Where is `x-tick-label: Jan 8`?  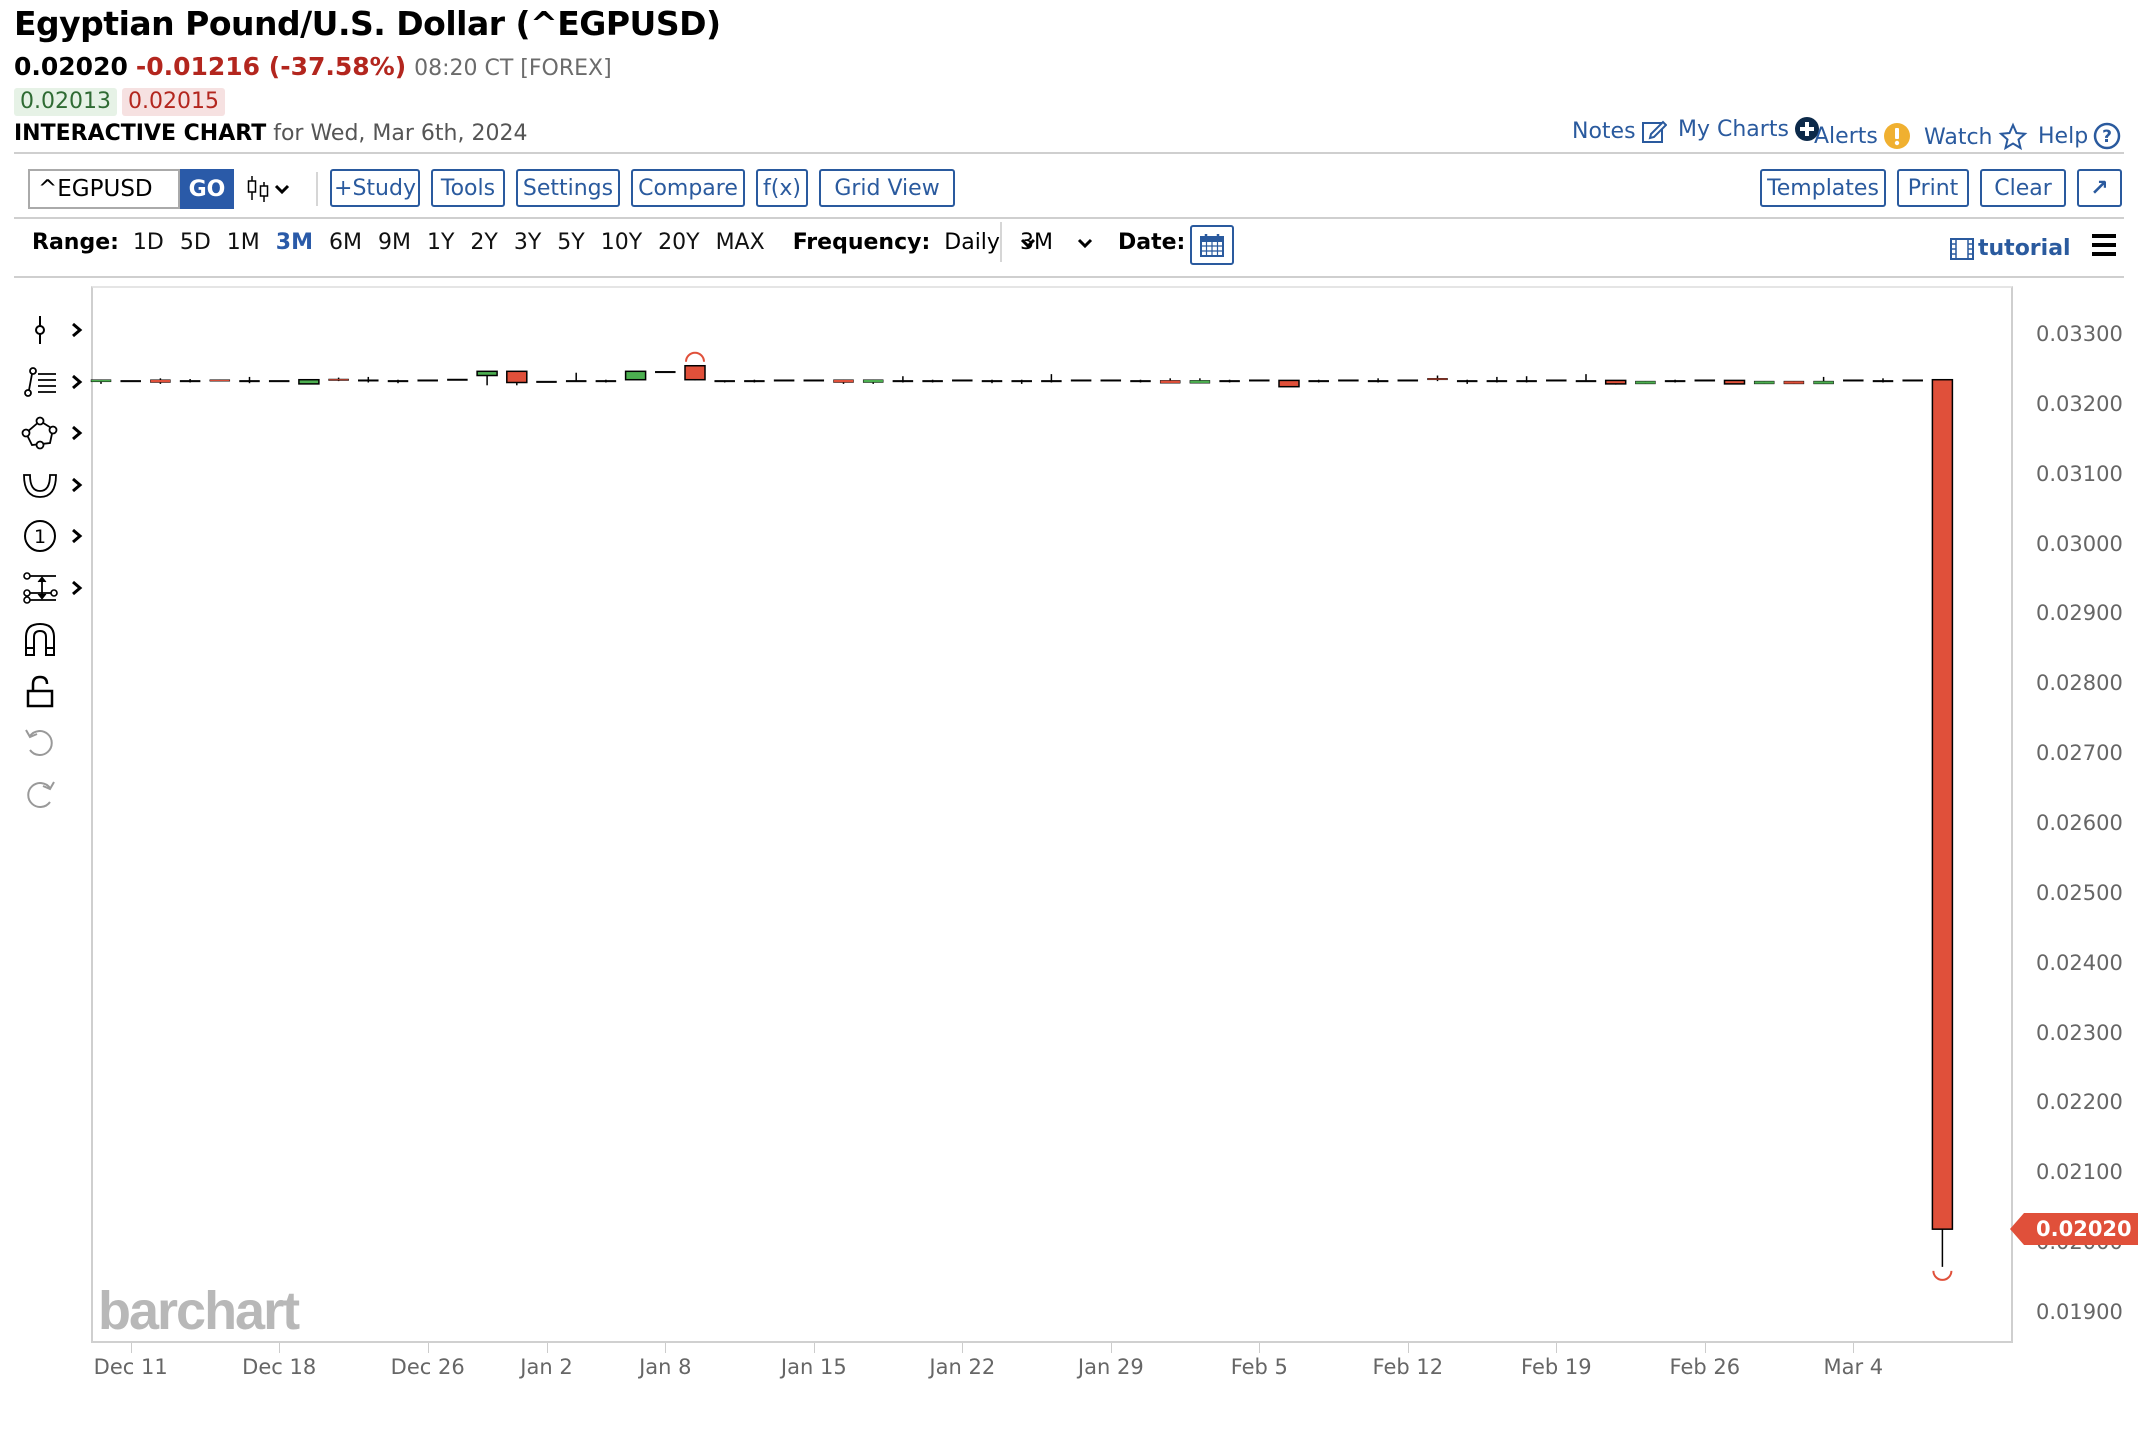 x-tick-label: Jan 8 is located at coordinates (665, 1367).